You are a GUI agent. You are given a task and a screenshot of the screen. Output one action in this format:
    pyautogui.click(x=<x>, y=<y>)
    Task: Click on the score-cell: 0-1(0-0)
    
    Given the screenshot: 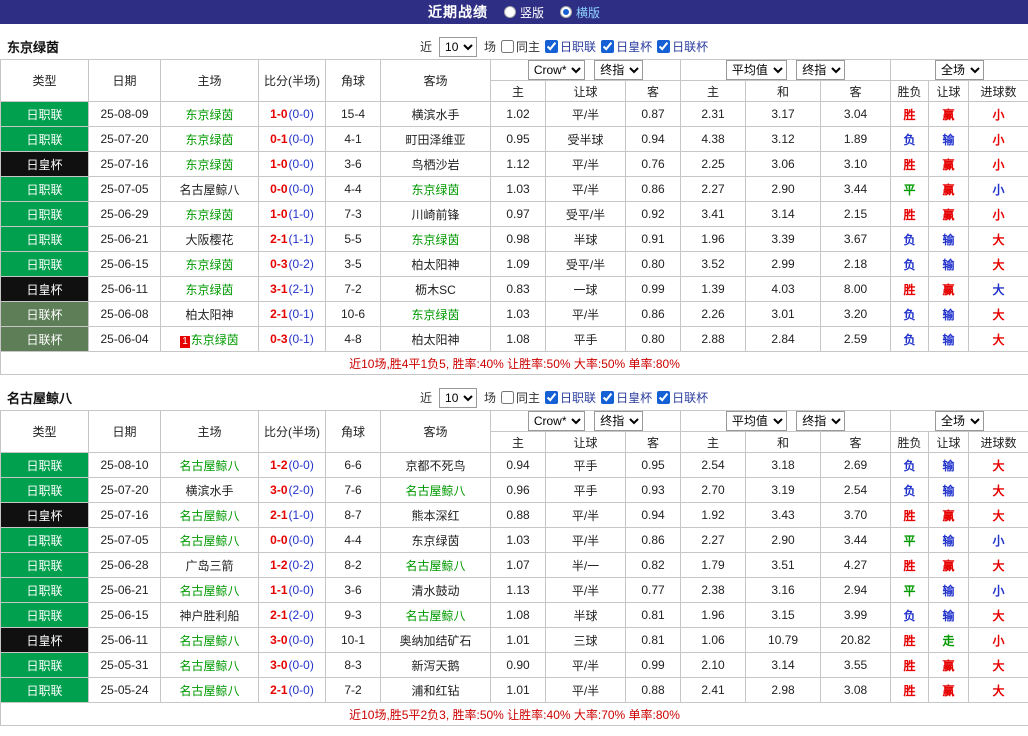 What is the action you would take?
    pyautogui.click(x=292, y=139)
    